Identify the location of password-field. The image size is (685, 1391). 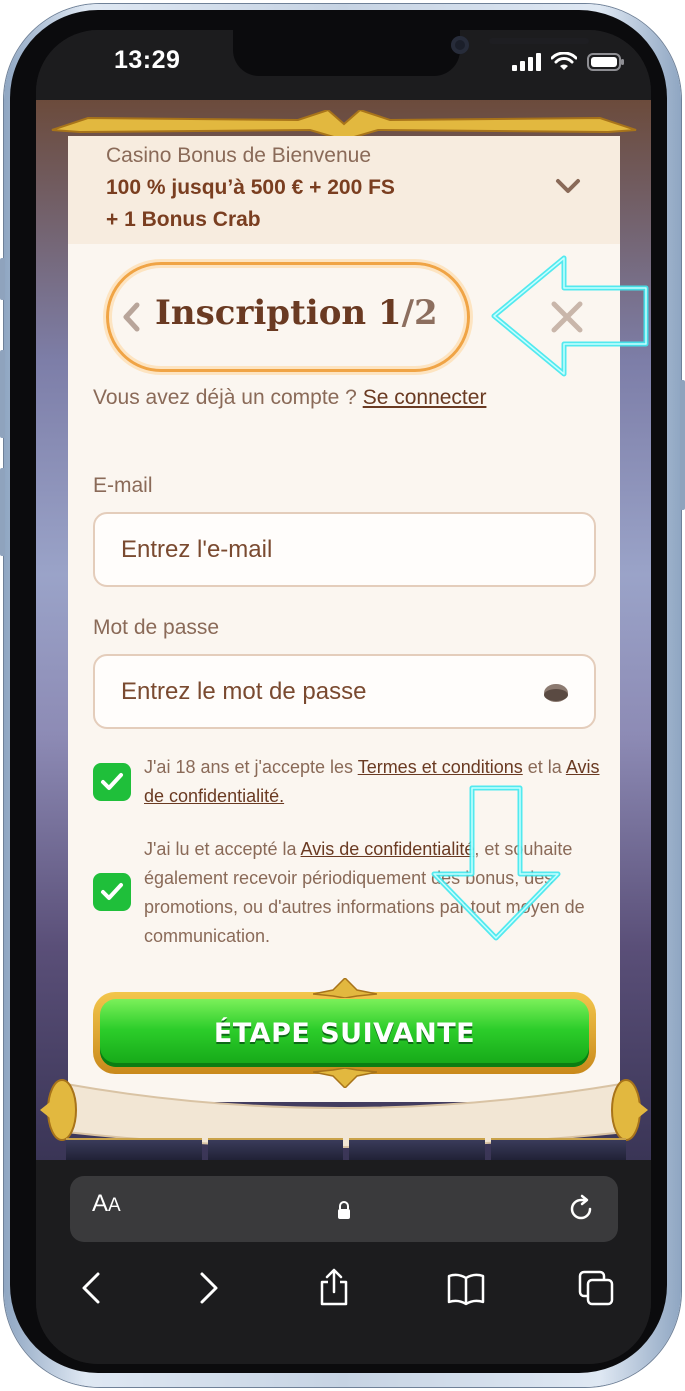
(344, 691).